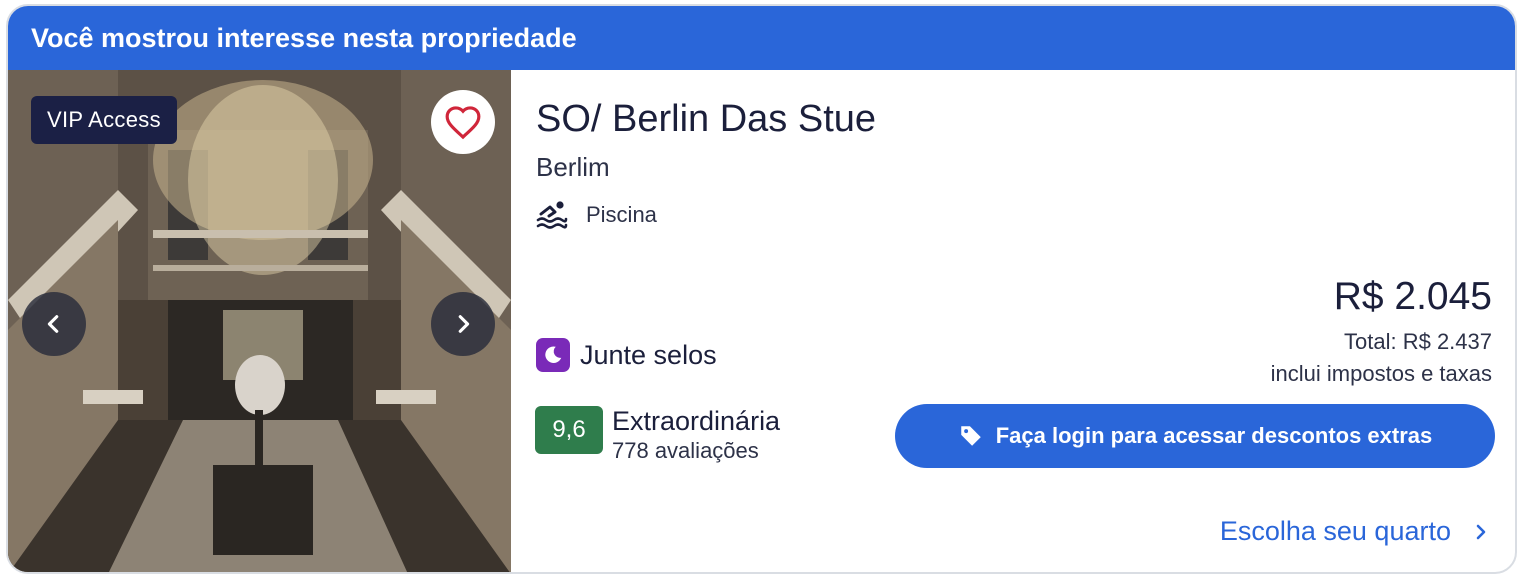 This screenshot has height=582, width=1530. Describe the element at coordinates (1412, 296) in the screenshot. I see `nightly-price: R$ 2.045` at that location.